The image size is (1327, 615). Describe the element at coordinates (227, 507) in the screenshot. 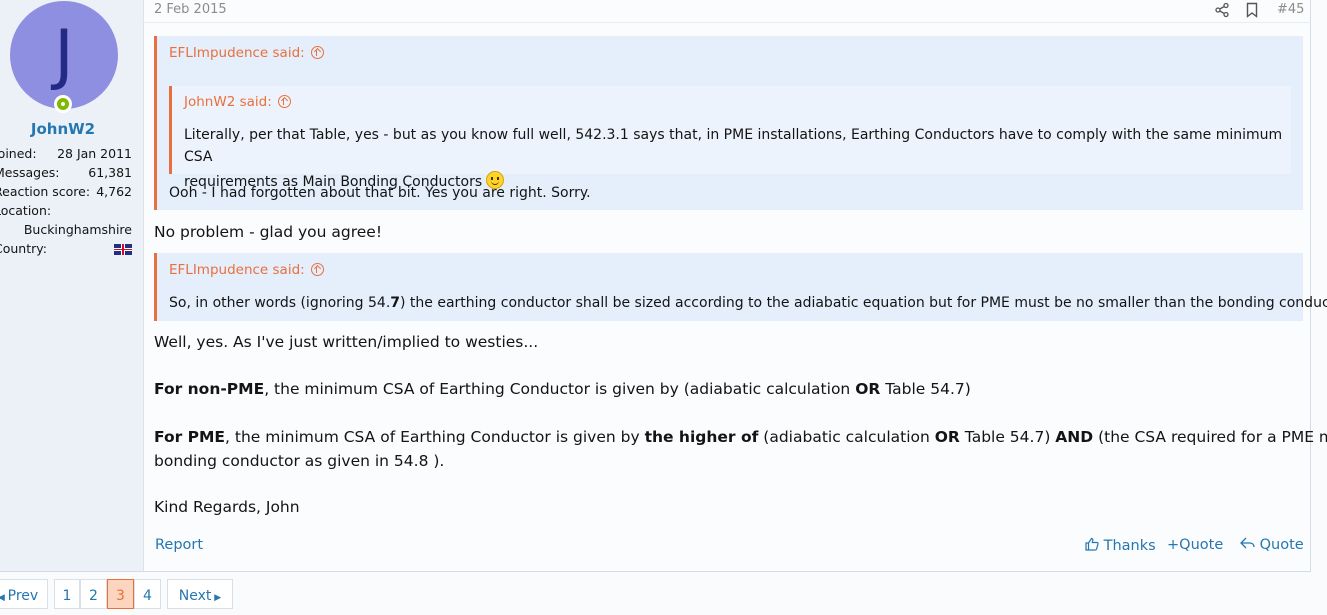

I see `signature: Kind Regards, John` at that location.